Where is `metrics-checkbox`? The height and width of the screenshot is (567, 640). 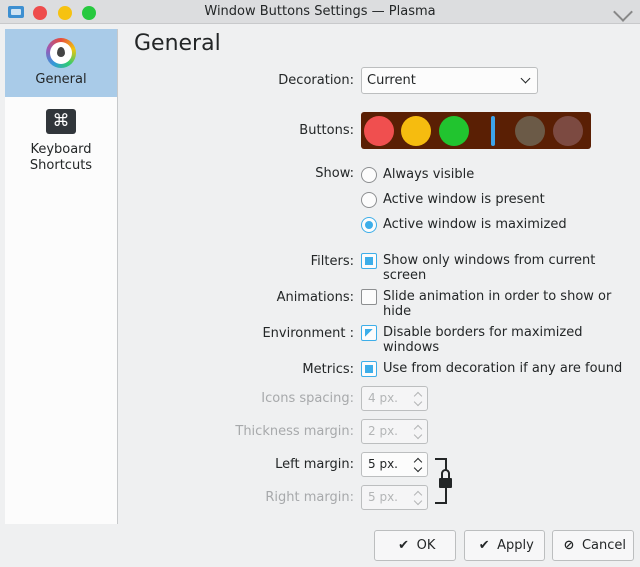 metrics-checkbox is located at coordinates (369, 369).